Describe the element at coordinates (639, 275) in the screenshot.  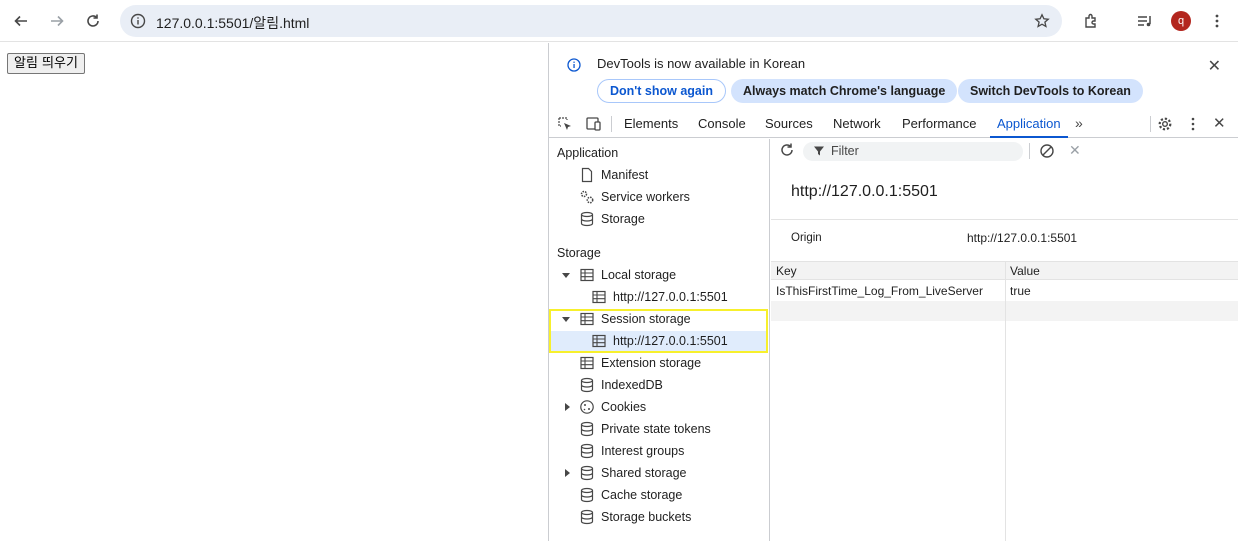
I see `sidebar-item-label: Local storage` at that location.